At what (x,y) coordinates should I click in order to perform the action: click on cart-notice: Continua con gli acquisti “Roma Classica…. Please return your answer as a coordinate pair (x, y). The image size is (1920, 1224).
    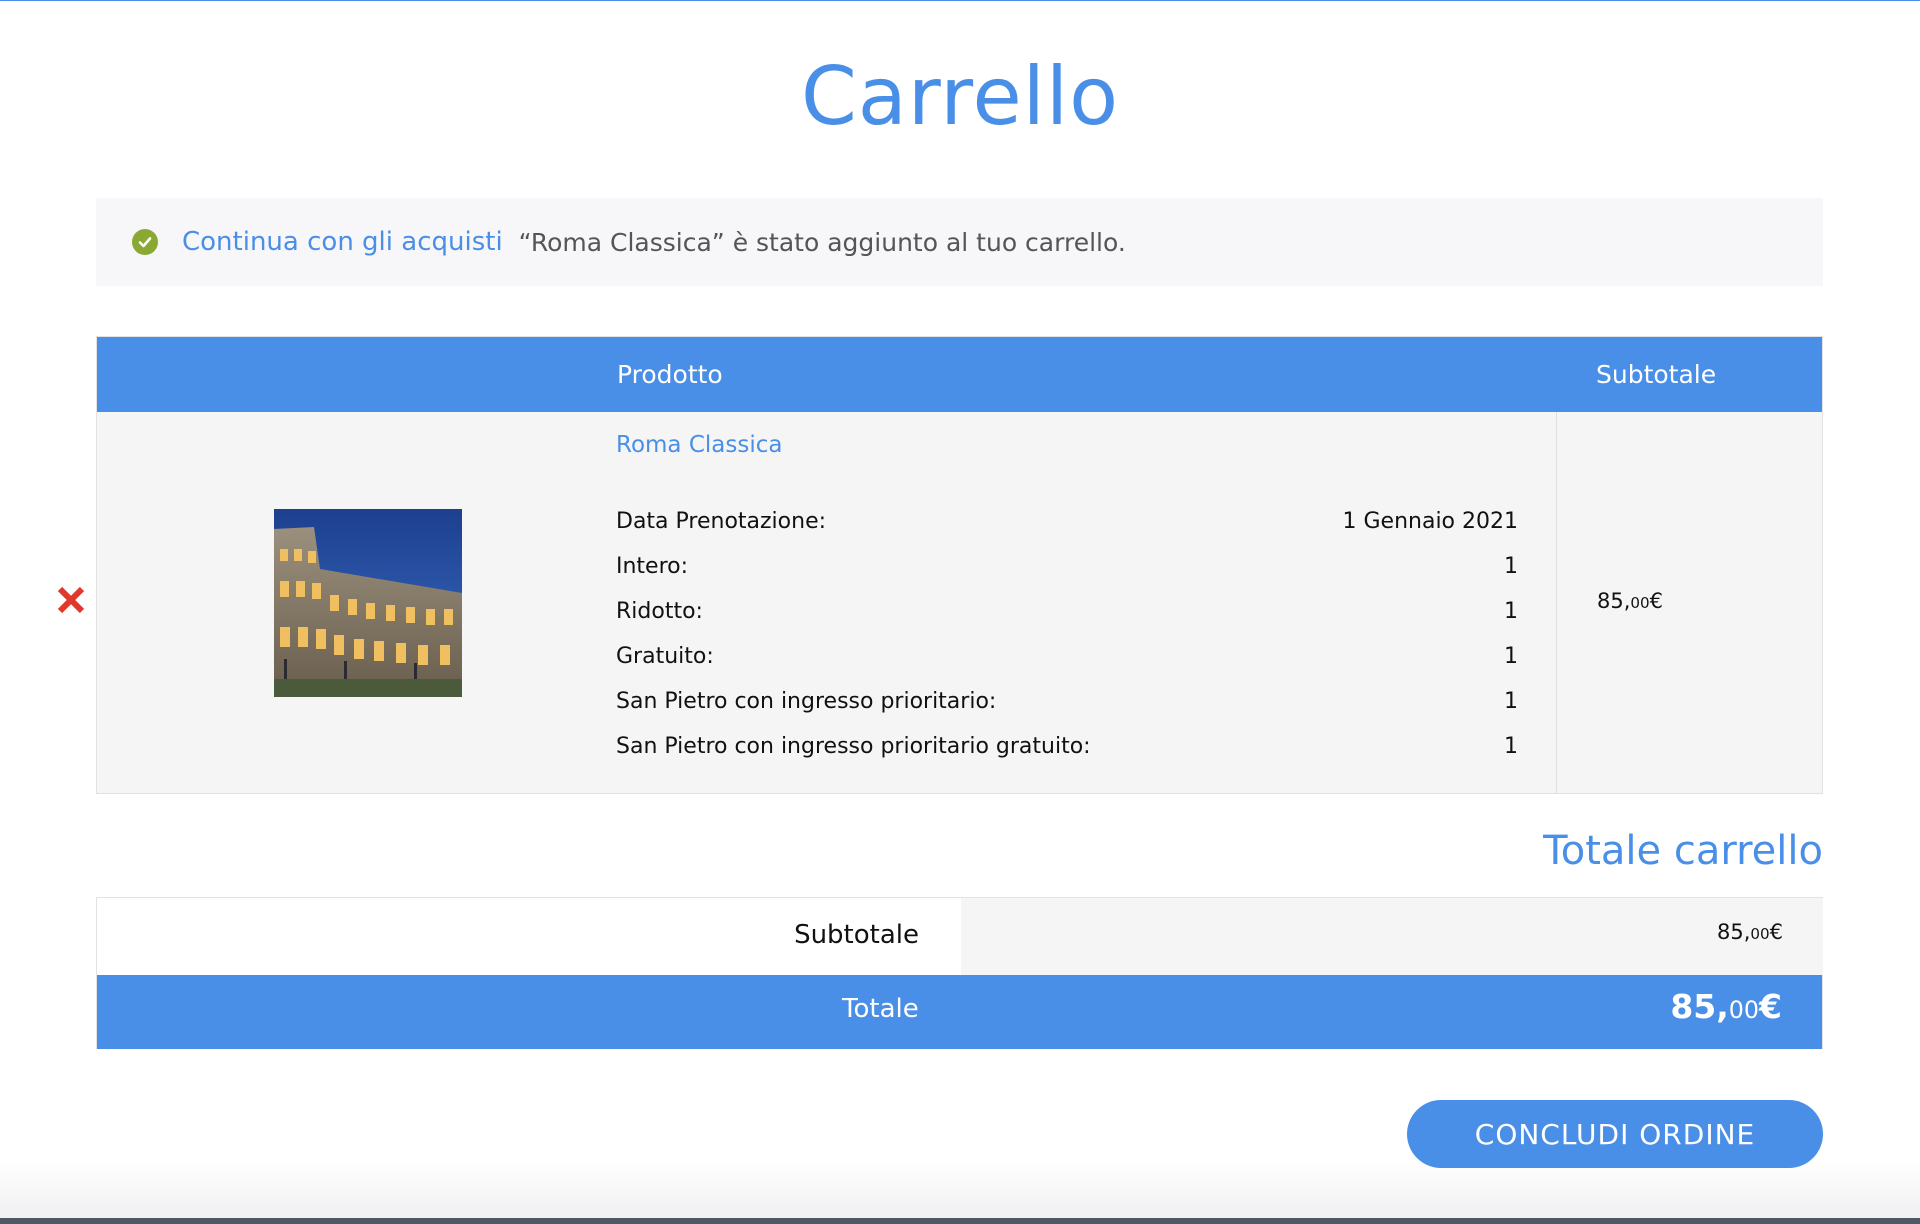
    Looking at the image, I should click on (959, 242).